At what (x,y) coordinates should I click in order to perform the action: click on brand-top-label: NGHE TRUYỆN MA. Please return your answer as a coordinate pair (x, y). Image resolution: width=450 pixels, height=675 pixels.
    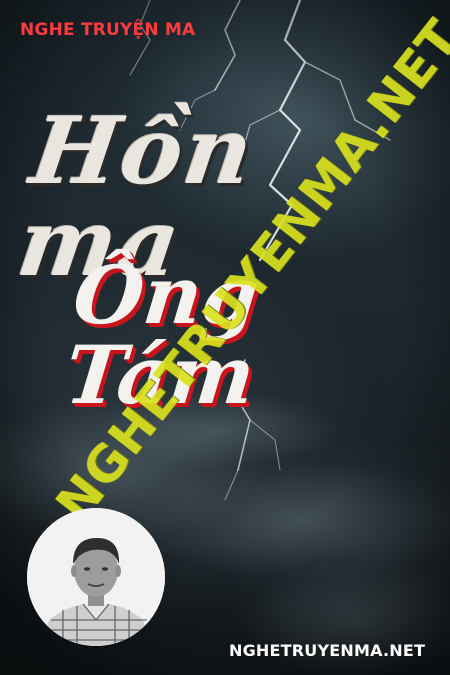
    Looking at the image, I should click on (108, 30).